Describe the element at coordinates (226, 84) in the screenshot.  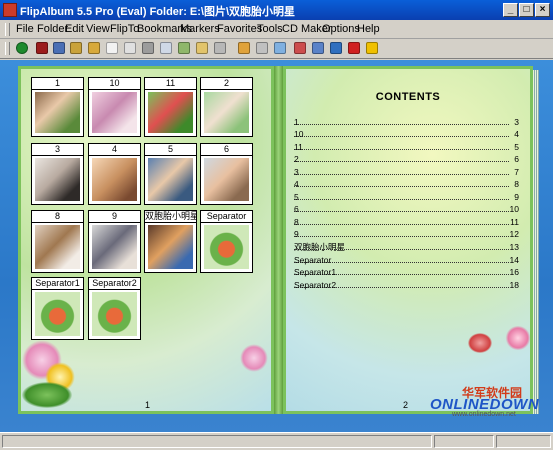
I see `thumbnail-caption: 2` at that location.